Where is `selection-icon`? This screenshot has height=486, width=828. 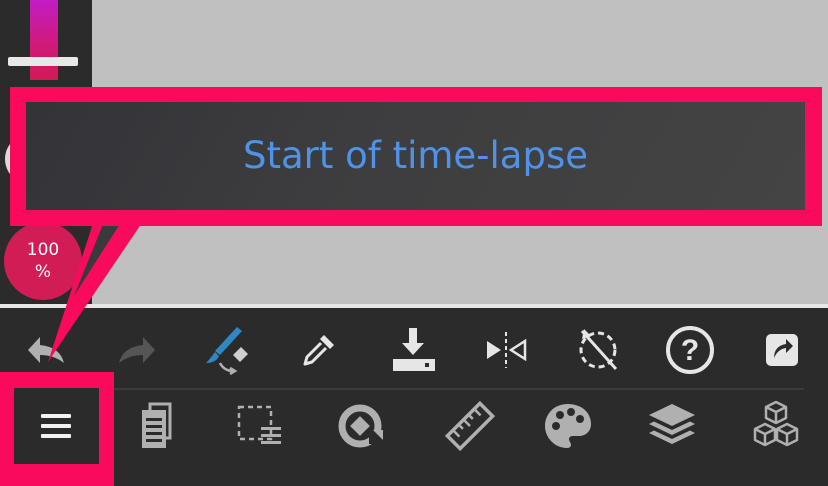 selection-icon is located at coordinates (259, 424).